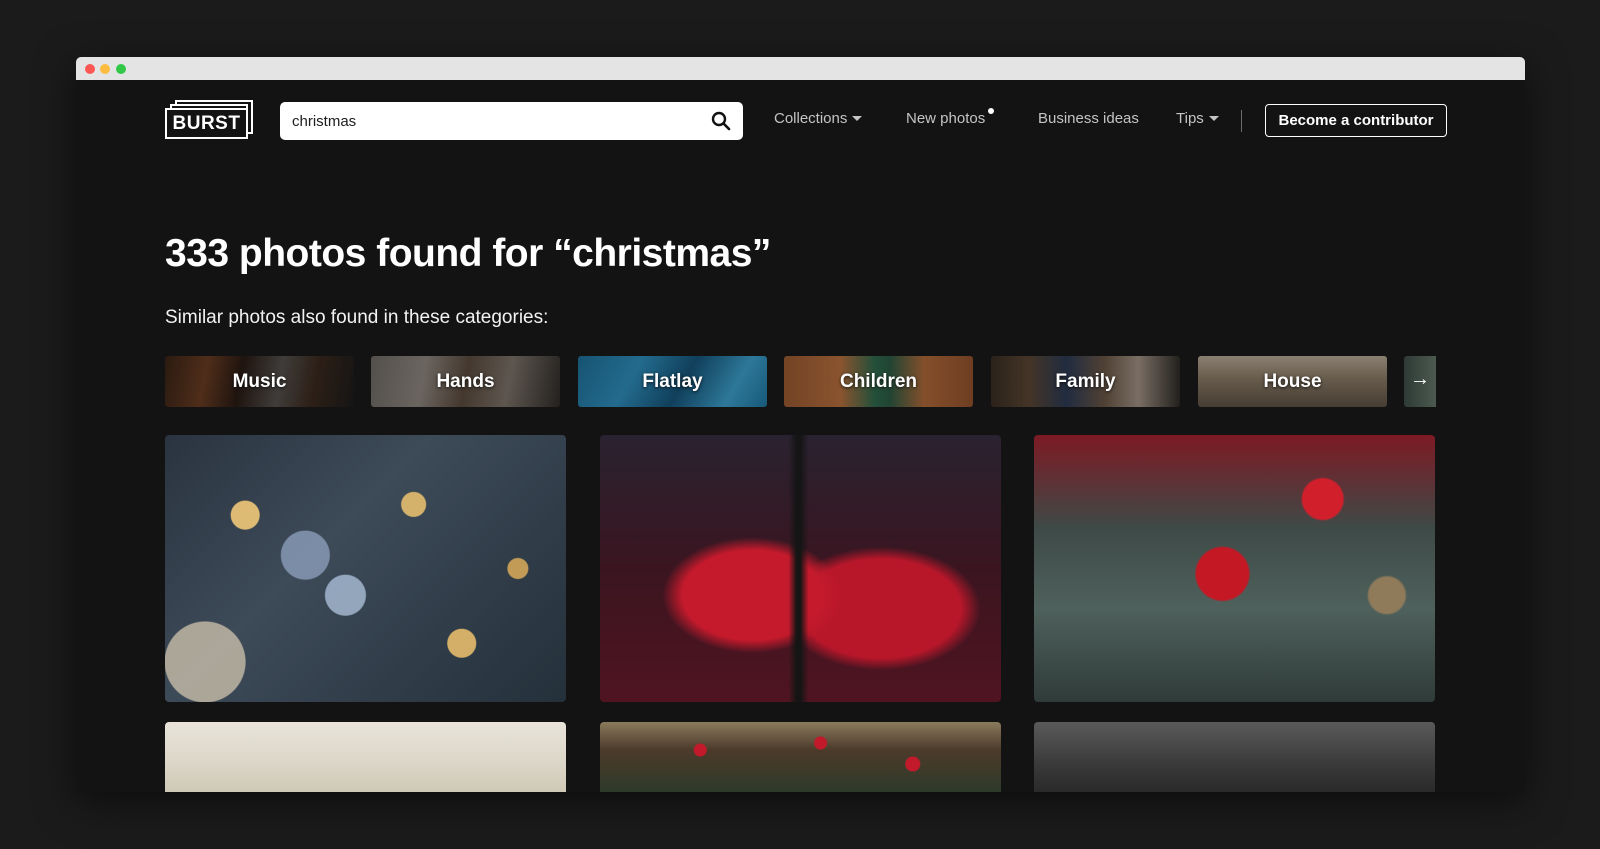  Describe the element at coordinates (1190, 118) in the screenshot. I see `nav-tips-label: Tips` at that location.